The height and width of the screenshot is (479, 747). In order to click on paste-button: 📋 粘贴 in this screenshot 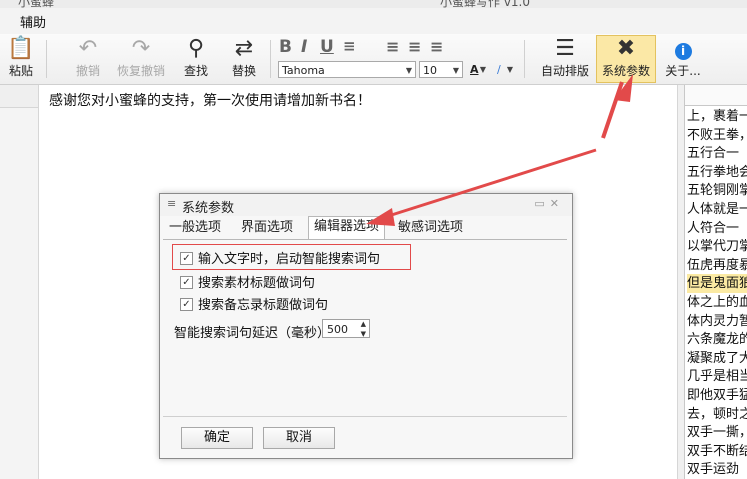, I will do `click(21, 59)`.